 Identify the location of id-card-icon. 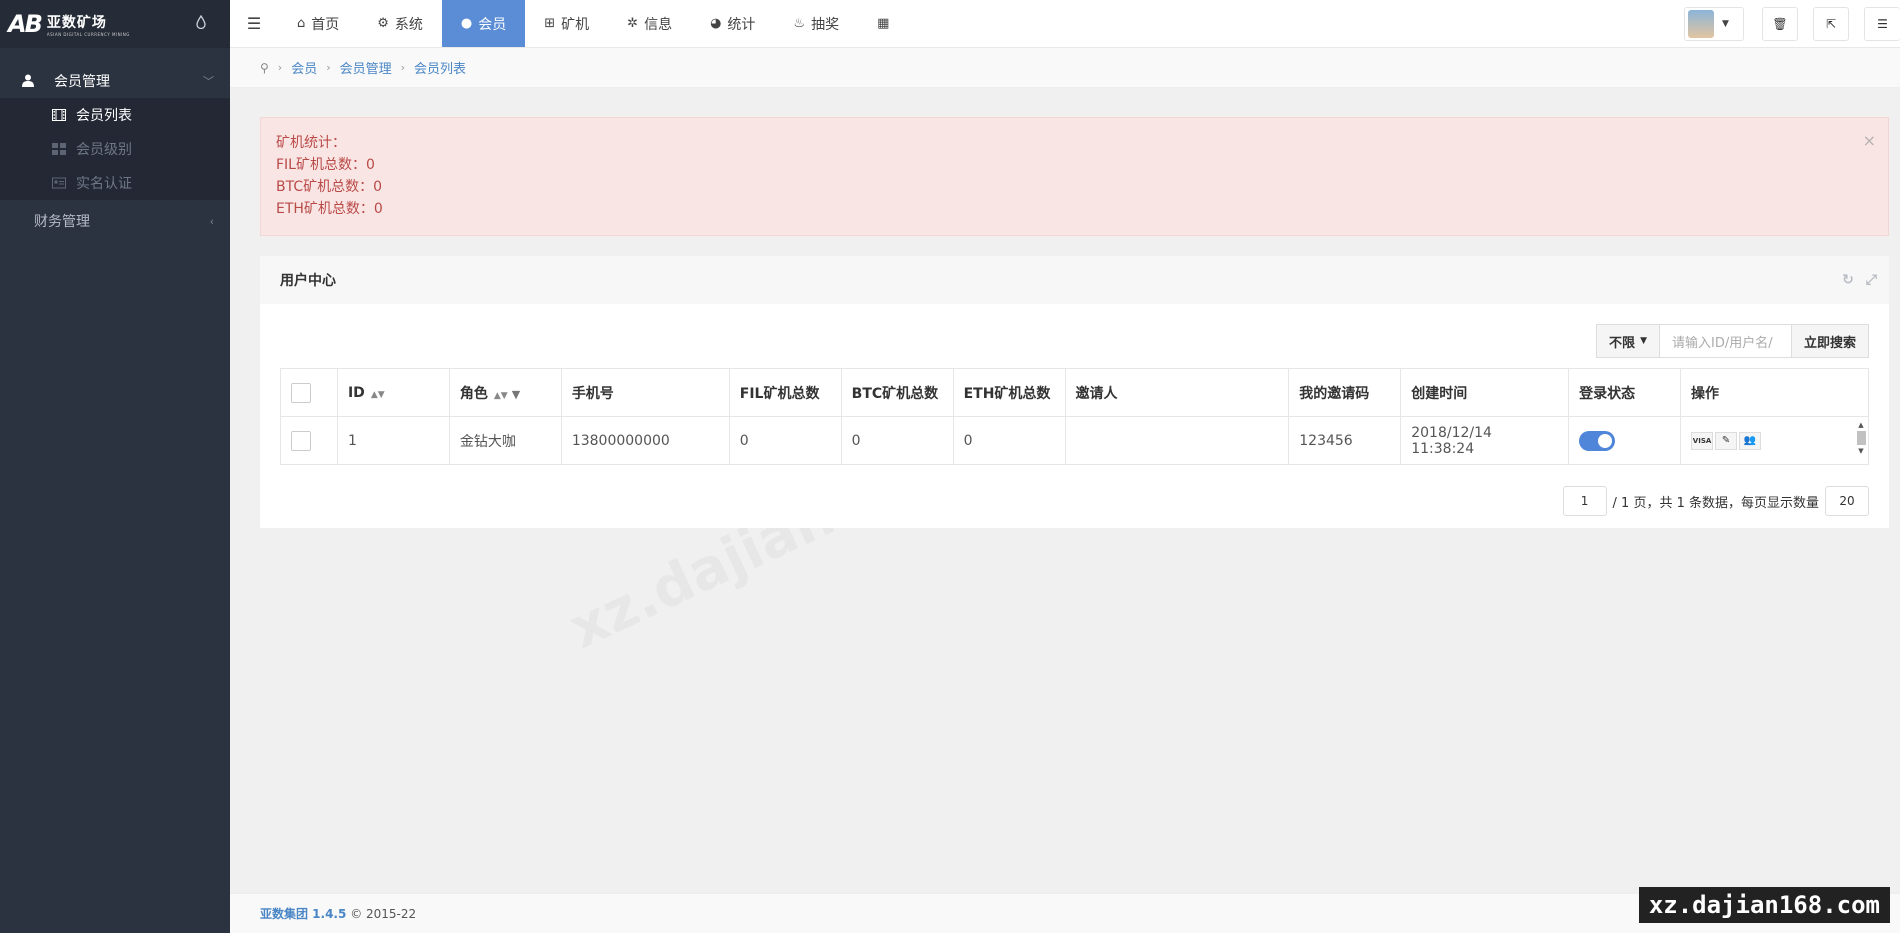
(59, 183).